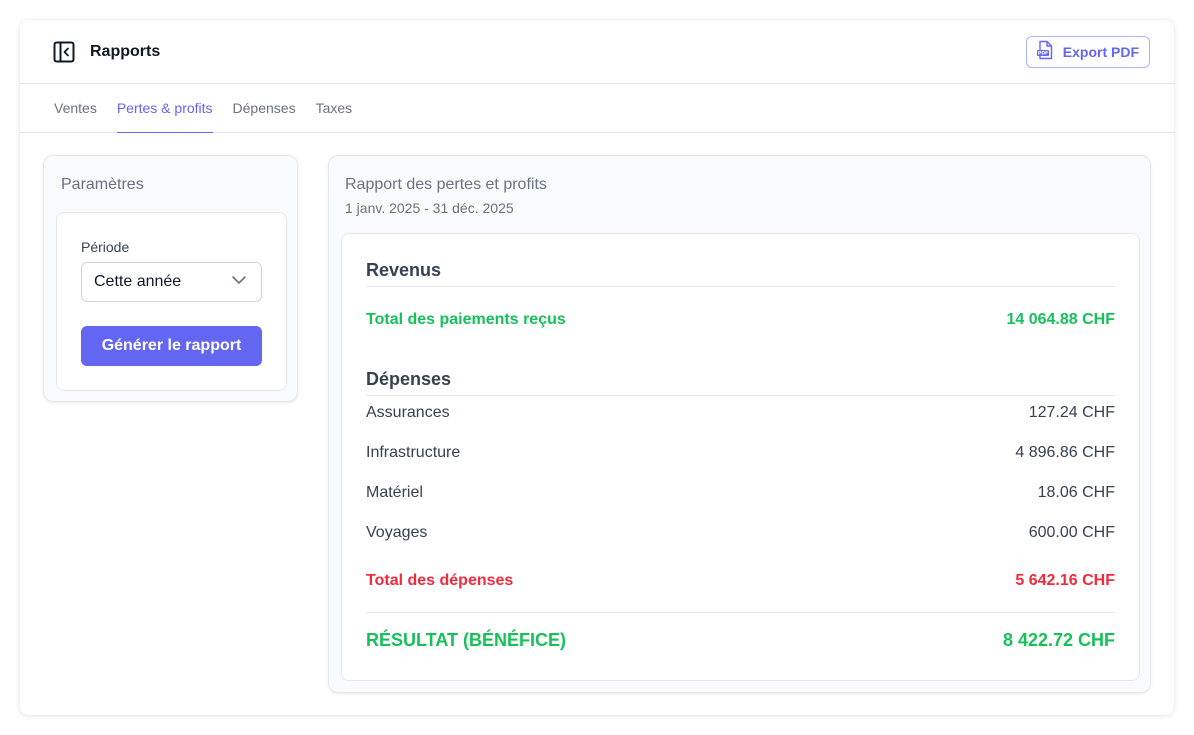  I want to click on tab-taxes: Taxes, so click(334, 108).